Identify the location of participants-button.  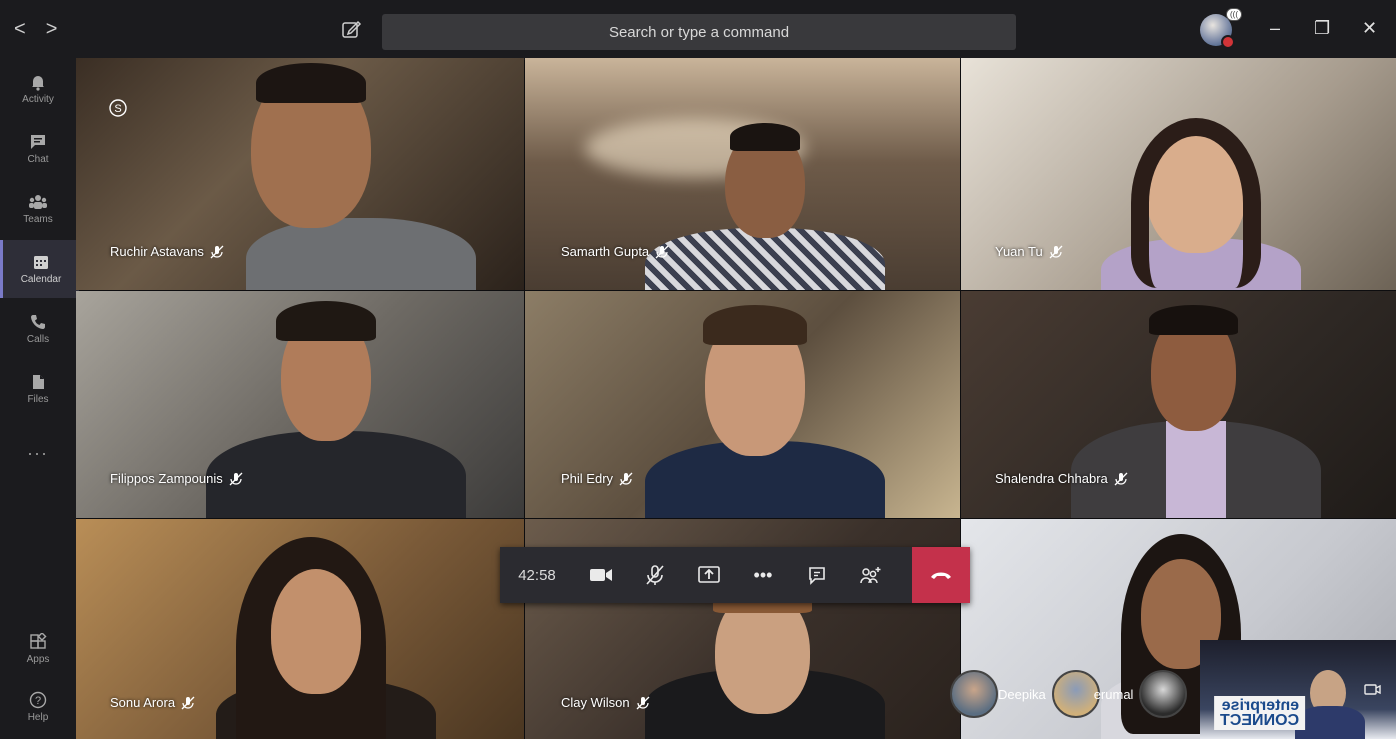
(871, 575).